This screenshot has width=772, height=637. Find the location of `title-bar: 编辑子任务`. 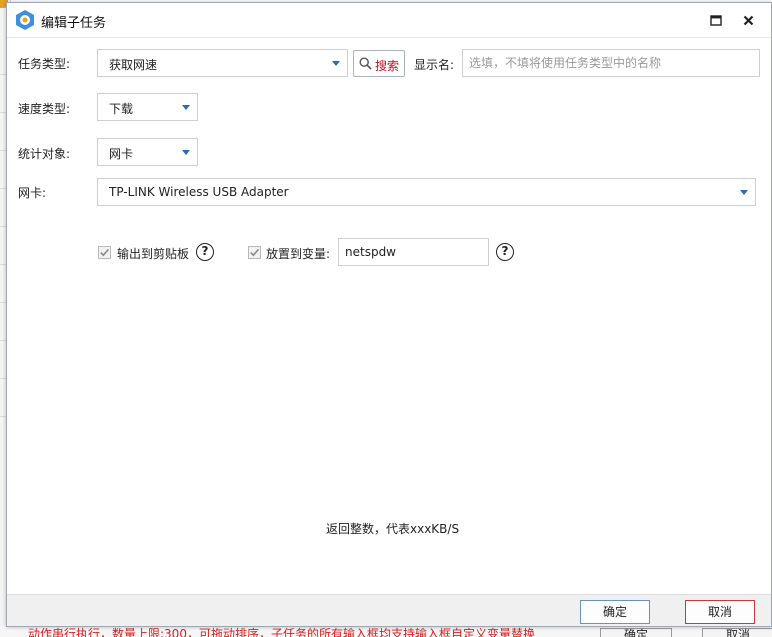

title-bar: 编辑子任务 is located at coordinates (389, 20).